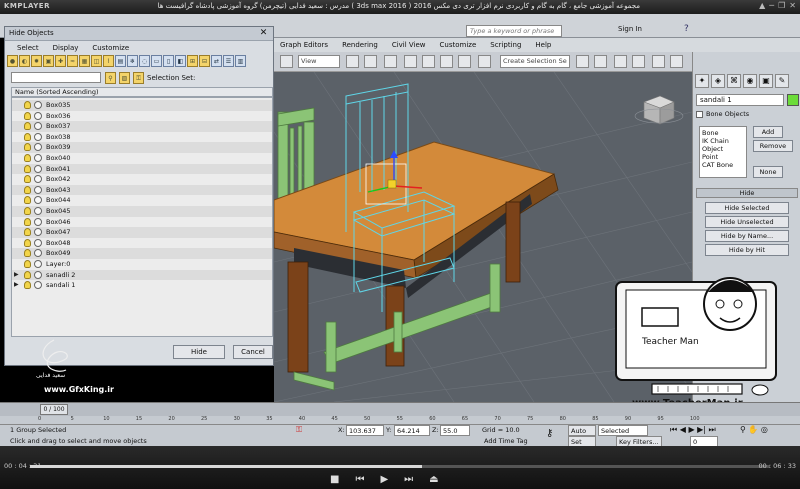 This screenshot has height=489, width=800. What do you see at coordinates (142, 116) in the screenshot?
I see `list-item: Box036` at bounding box center [142, 116].